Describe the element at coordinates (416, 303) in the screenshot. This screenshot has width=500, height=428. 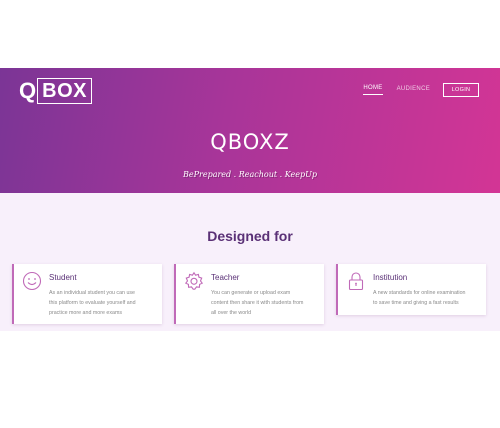
I see `card-desc-line: to save time and giving a fast results` at that location.